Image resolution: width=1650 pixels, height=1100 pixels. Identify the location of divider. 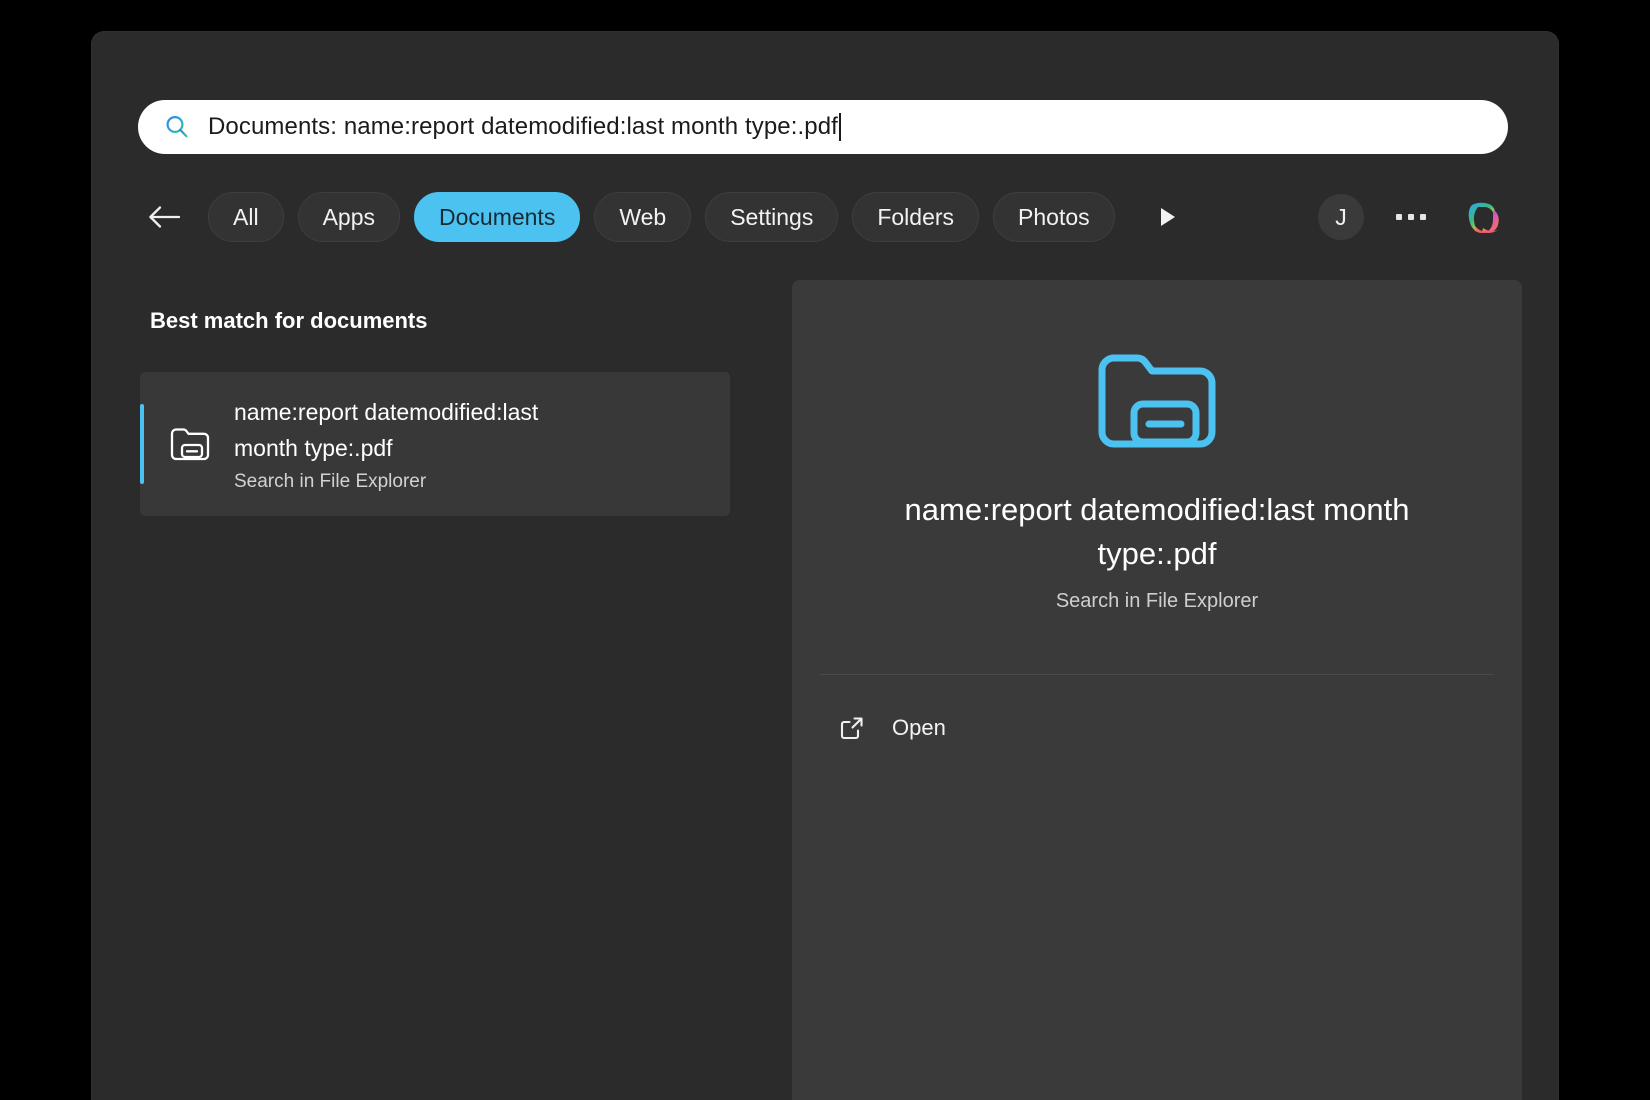
(1157, 674).